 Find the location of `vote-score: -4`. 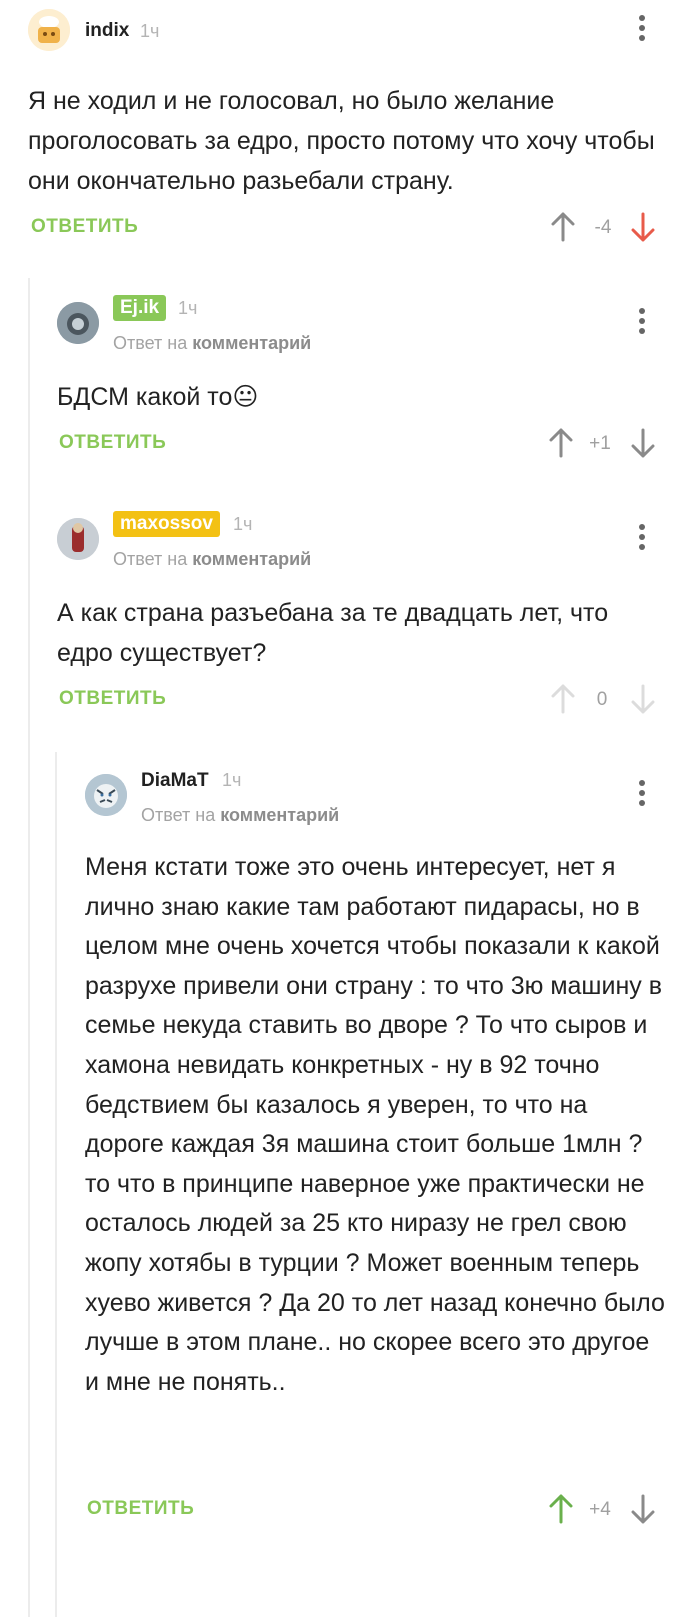

vote-score: -4 is located at coordinates (603, 227).